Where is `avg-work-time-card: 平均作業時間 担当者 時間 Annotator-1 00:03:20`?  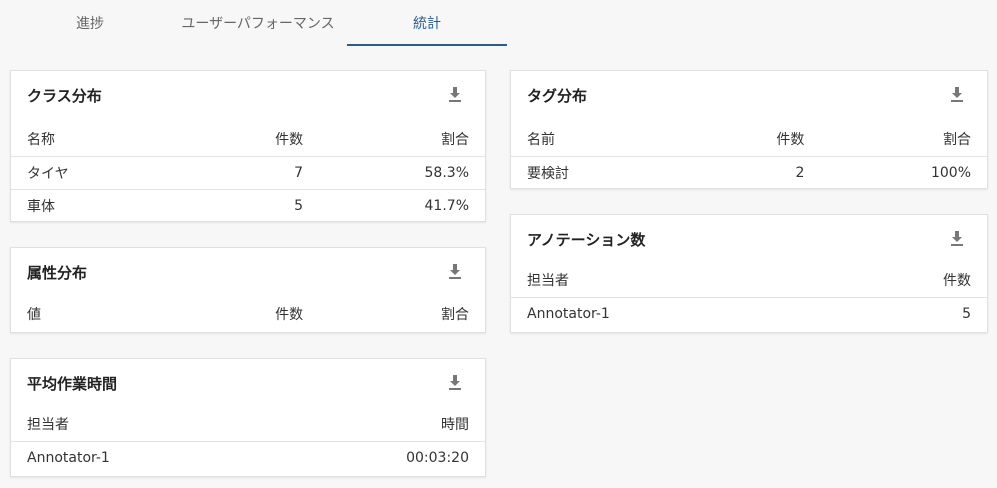 avg-work-time-card: 平均作業時間 担当者 時間 Annotator-1 00:03:20 is located at coordinates (248, 417).